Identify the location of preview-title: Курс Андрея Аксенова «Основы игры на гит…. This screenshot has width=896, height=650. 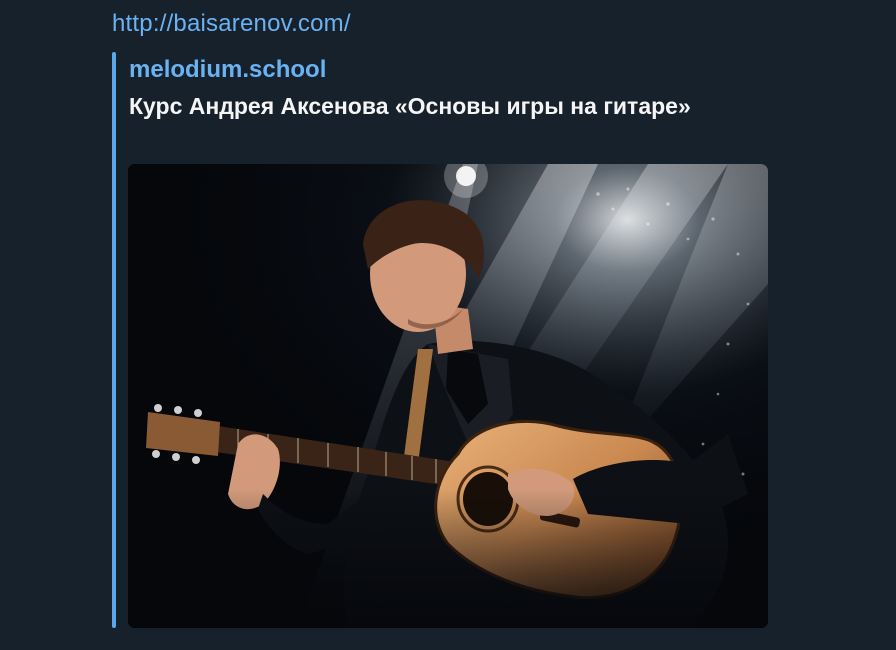
(410, 106).